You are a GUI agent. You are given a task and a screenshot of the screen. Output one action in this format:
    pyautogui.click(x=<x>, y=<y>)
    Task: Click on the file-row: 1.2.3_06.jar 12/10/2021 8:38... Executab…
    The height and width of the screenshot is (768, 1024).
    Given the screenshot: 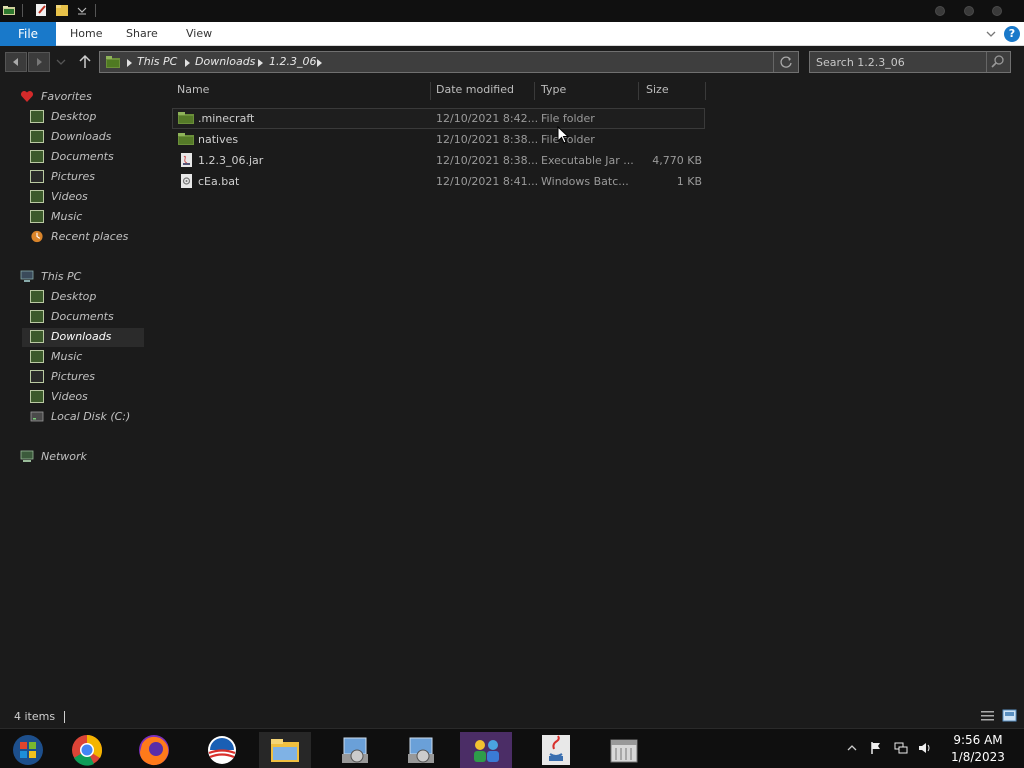 What is the action you would take?
    pyautogui.click(x=438, y=160)
    